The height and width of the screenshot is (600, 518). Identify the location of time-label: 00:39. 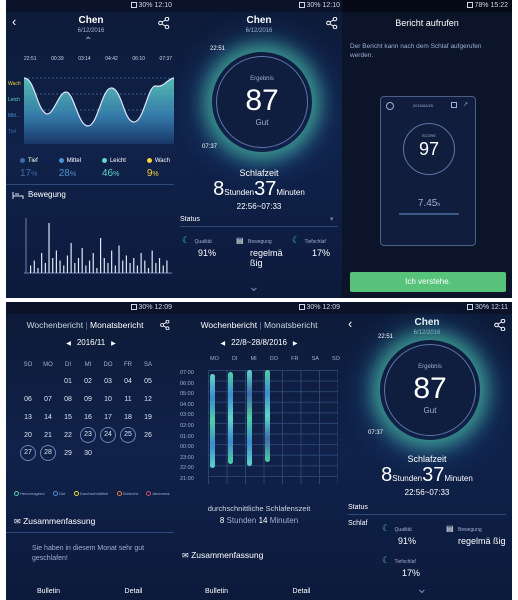
(57, 59).